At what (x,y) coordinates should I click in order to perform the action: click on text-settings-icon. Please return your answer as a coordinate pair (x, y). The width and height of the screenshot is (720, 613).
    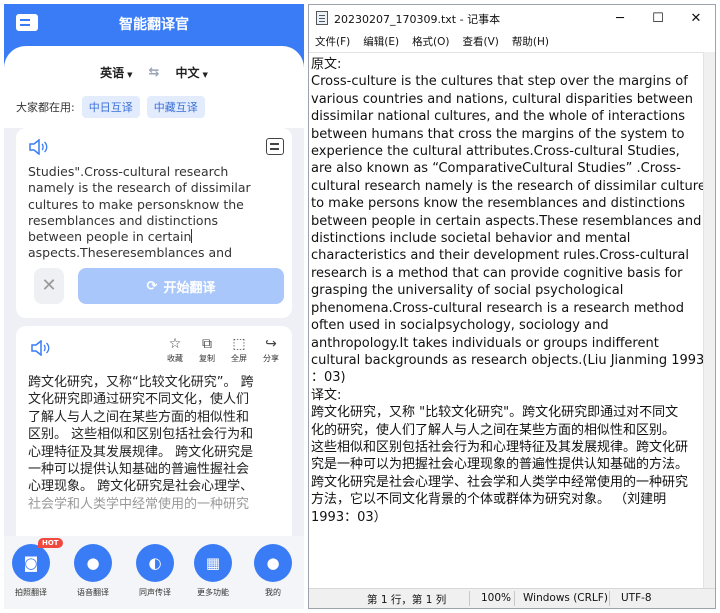
    Looking at the image, I should click on (275, 146).